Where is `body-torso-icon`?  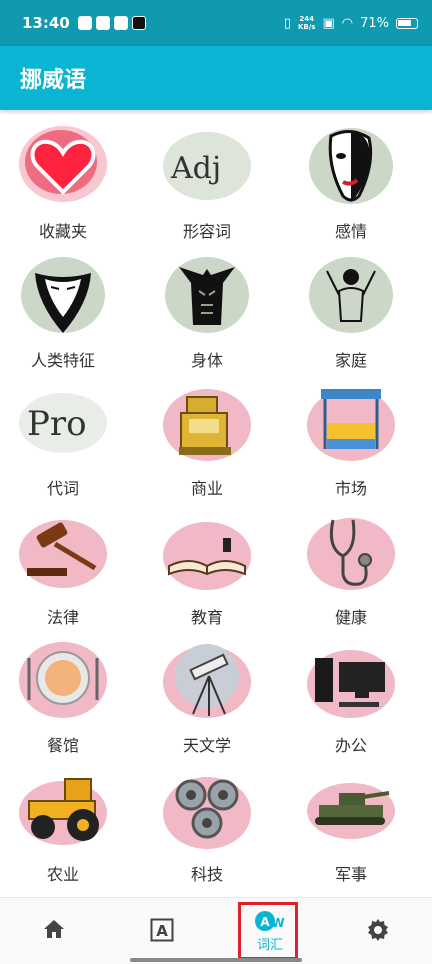 body-torso-icon is located at coordinates (207, 295).